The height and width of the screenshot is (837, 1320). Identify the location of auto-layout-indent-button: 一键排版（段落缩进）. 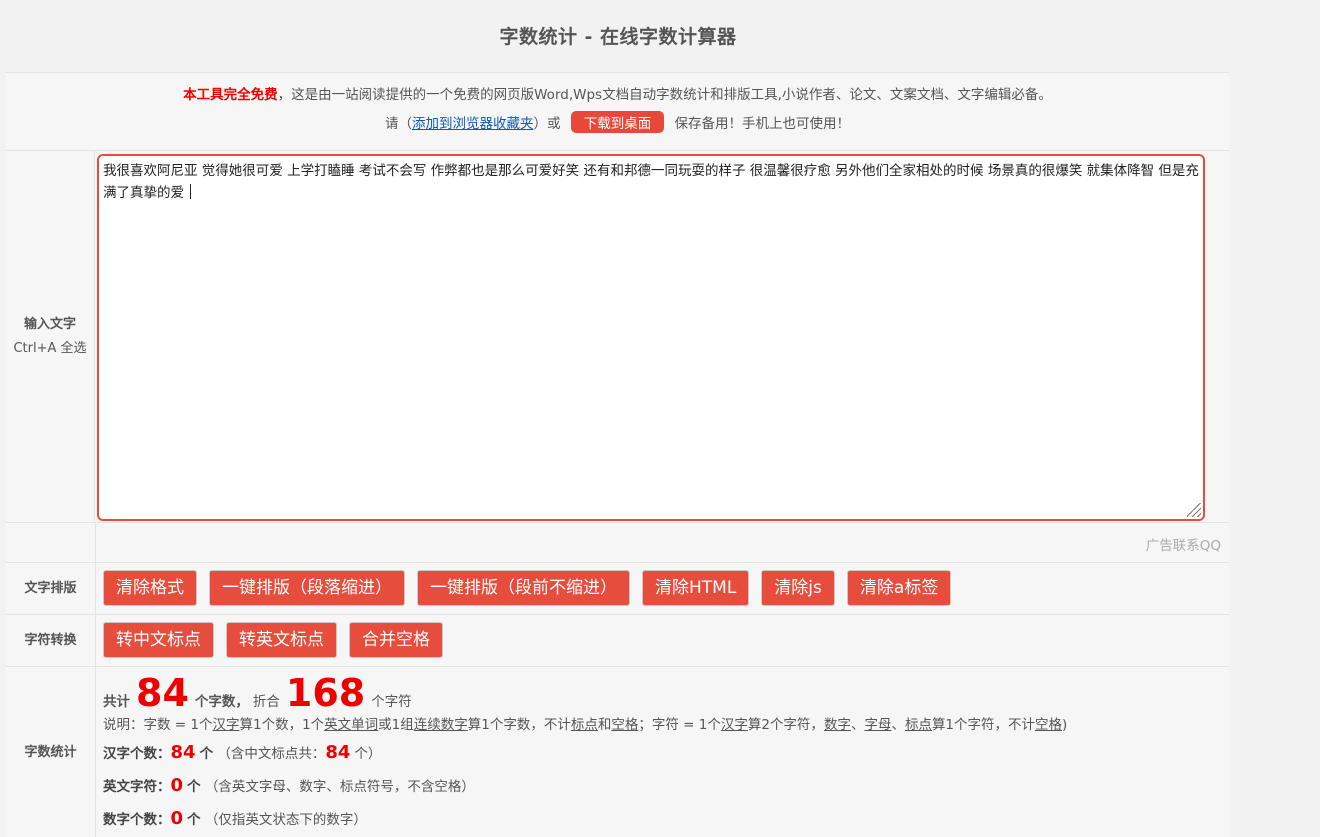
(307, 588).